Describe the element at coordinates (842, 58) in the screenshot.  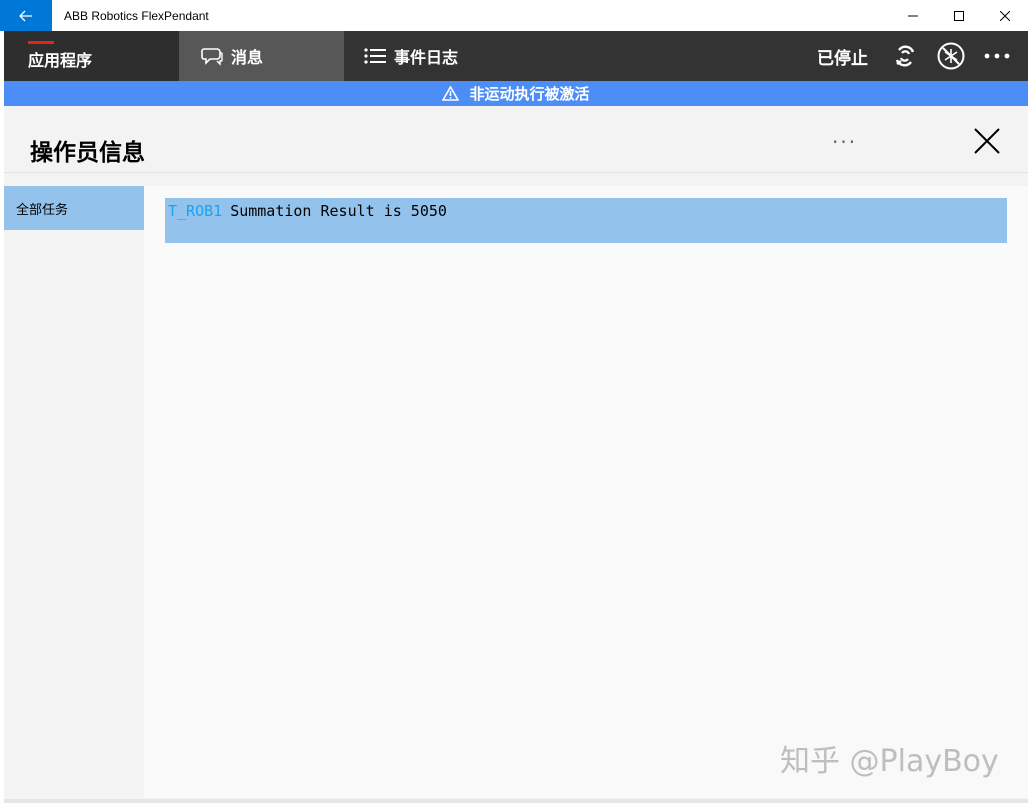
I see `controller-status: 已停止` at that location.